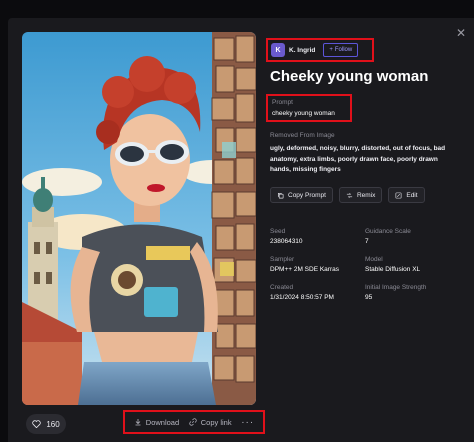 The width and height of the screenshot is (474, 442). Describe the element at coordinates (320, 50) in the screenshot. I see `author-row: K K. Ingrid + Follow` at that location.